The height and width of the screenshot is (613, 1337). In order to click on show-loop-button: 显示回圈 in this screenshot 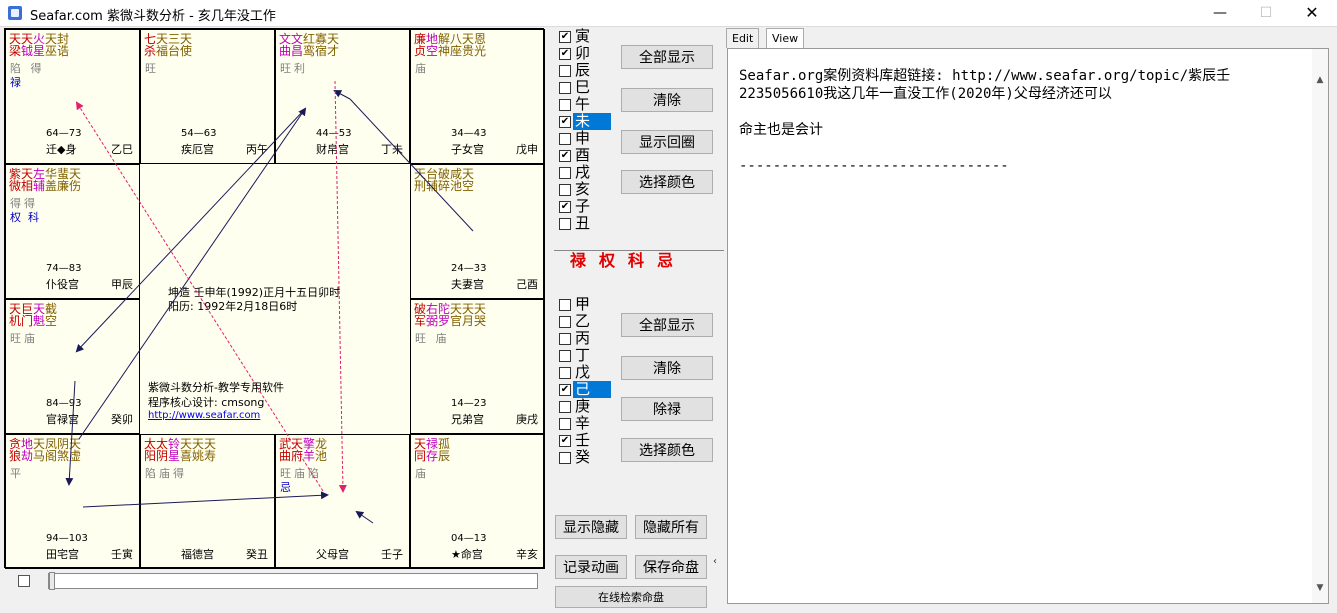, I will do `click(667, 142)`.